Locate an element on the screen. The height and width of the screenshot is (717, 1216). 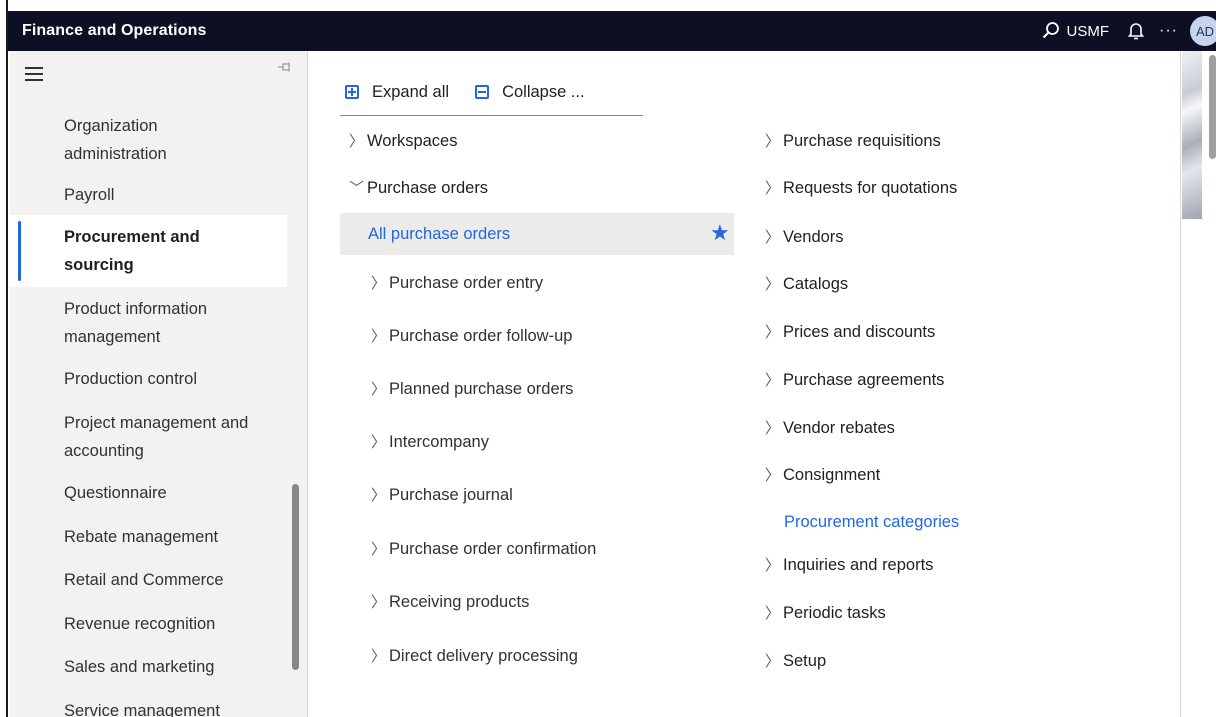
menu-subgroup-planned-purchase-orders: 〉 Planned purchase orders is located at coordinates (472, 388).